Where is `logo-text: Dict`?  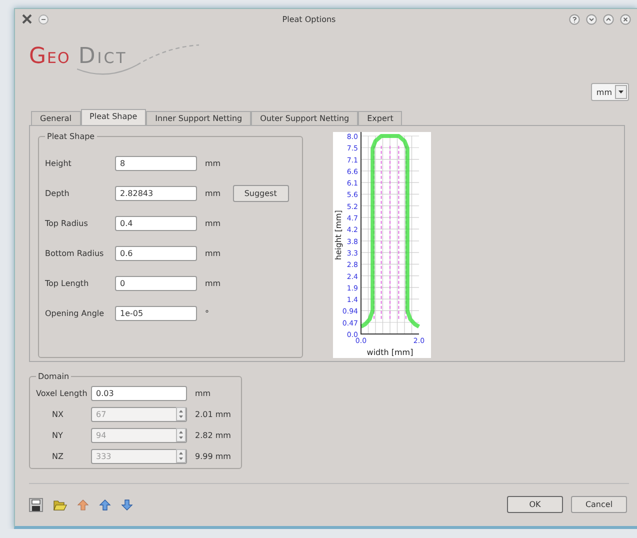
logo-text: Dict is located at coordinates (103, 56).